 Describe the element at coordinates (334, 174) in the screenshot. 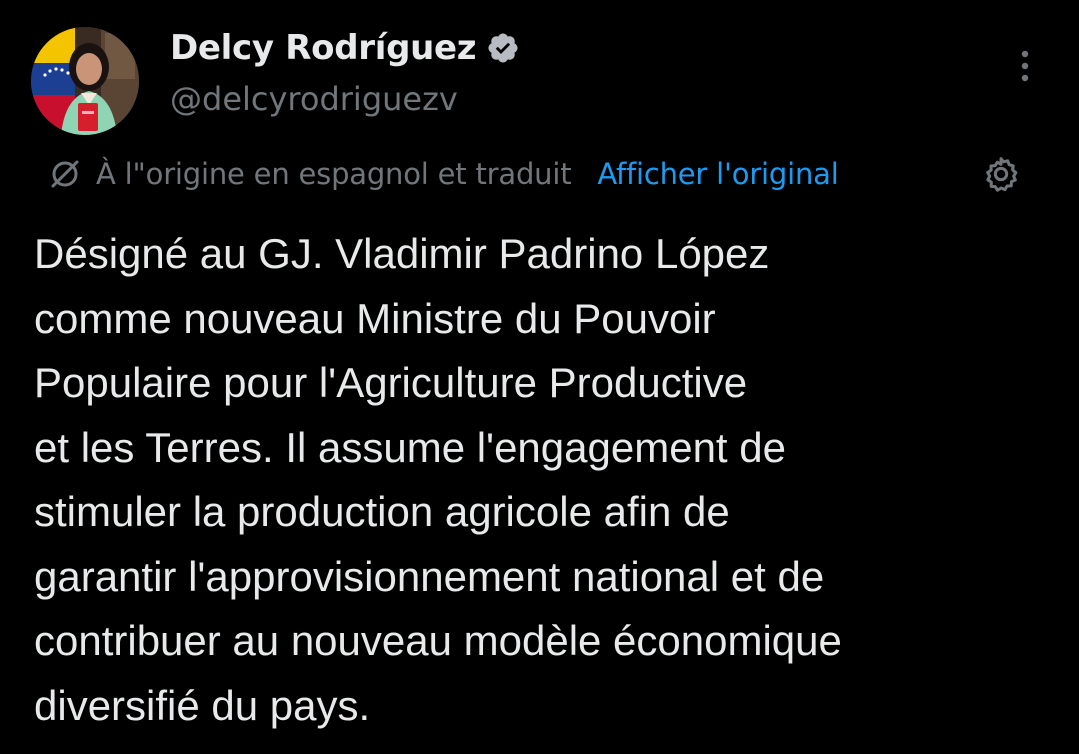

I see `translation-notice: À l"origine en espagnol et traduit` at that location.